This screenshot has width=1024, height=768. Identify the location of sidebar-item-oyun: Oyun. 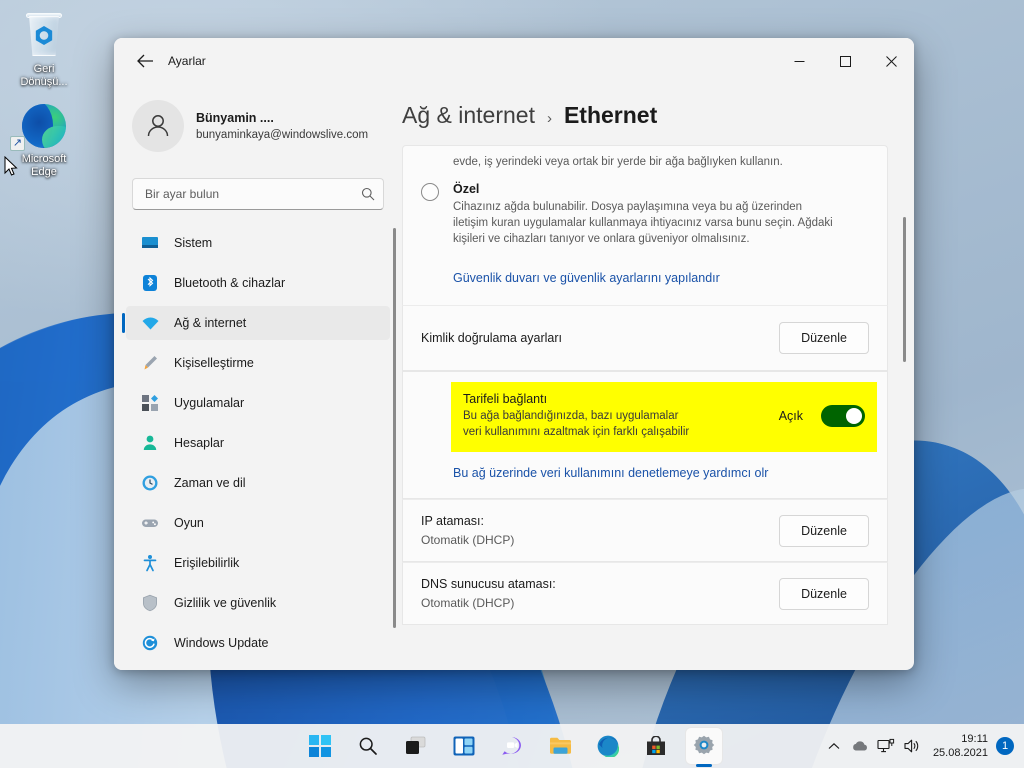
(258, 523).